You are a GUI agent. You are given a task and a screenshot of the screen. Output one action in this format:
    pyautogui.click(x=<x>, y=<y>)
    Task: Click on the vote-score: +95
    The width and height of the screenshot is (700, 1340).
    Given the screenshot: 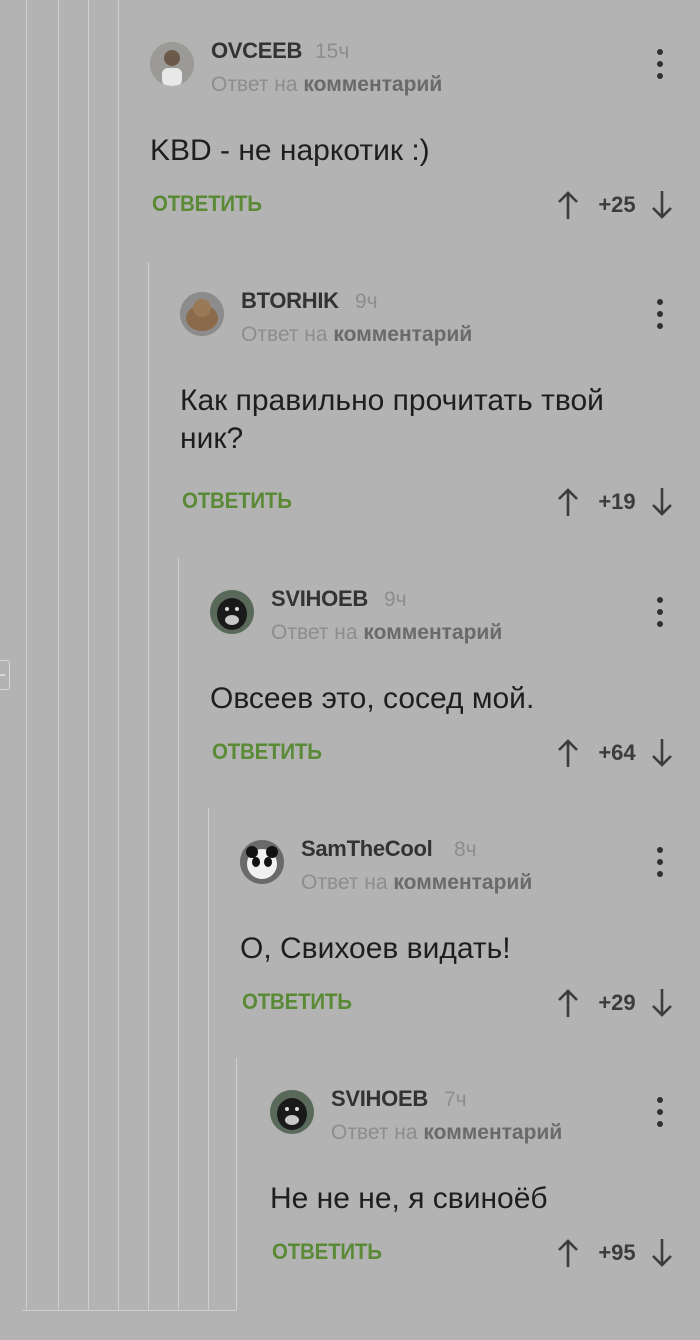 What is the action you would take?
    pyautogui.click(x=617, y=1252)
    